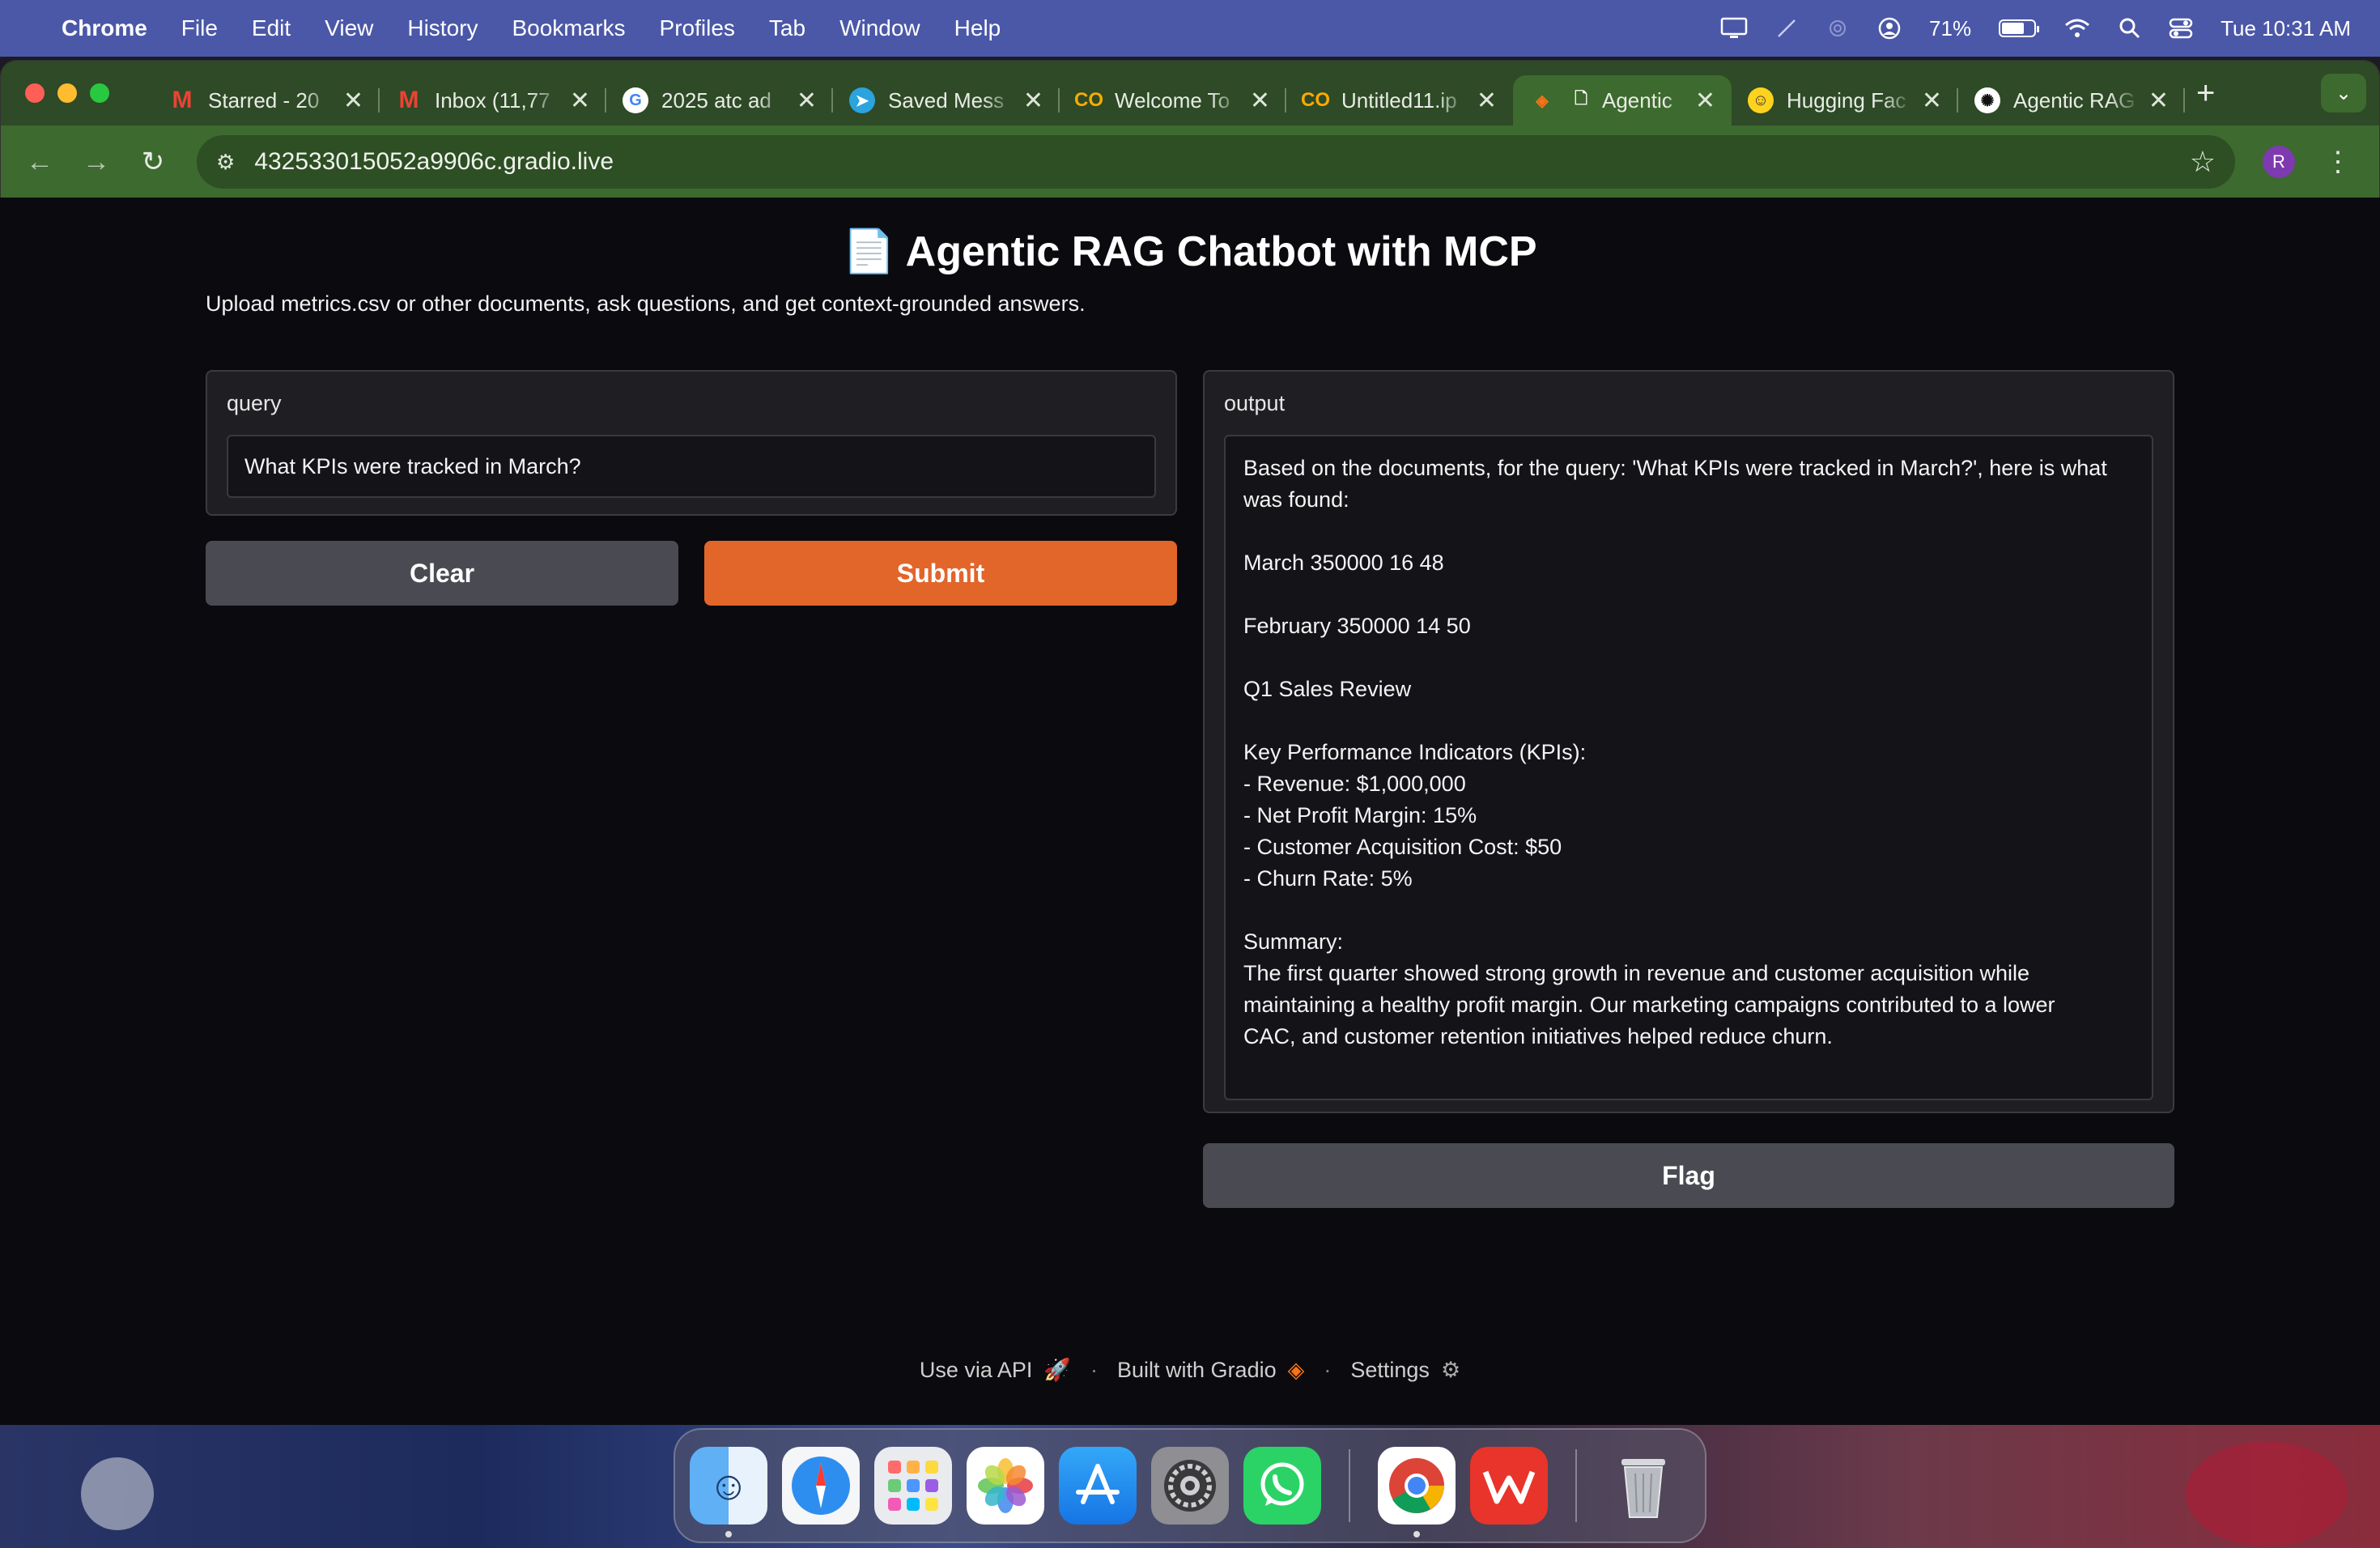  What do you see at coordinates (267, 100) in the screenshot?
I see `browser-tab: M Starred - 20 ✕` at bounding box center [267, 100].